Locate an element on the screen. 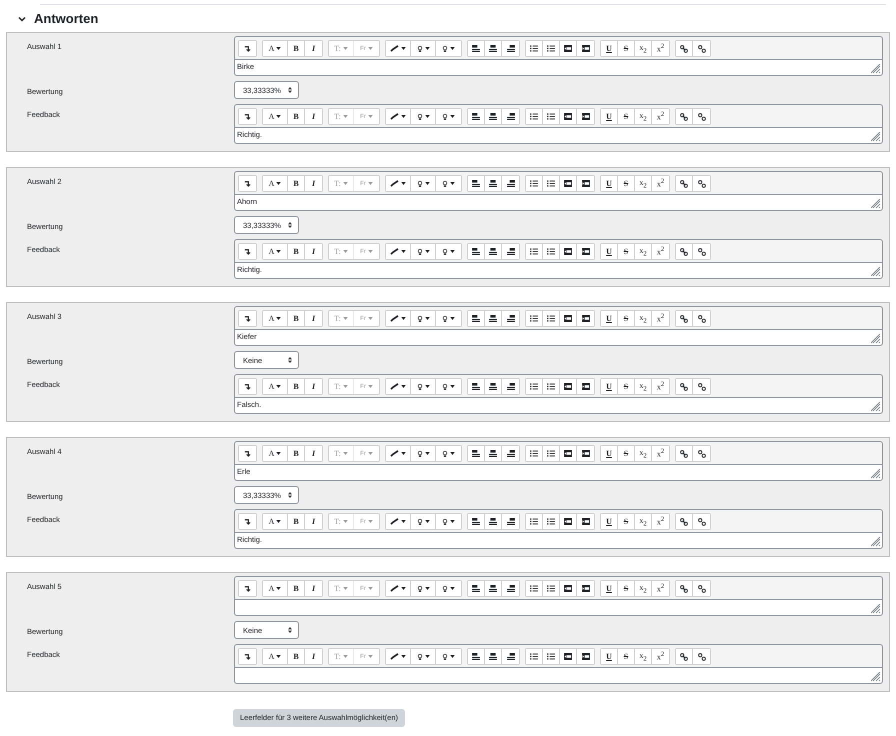 The height and width of the screenshot is (736, 896). spinner-icon is located at coordinates (290, 225).